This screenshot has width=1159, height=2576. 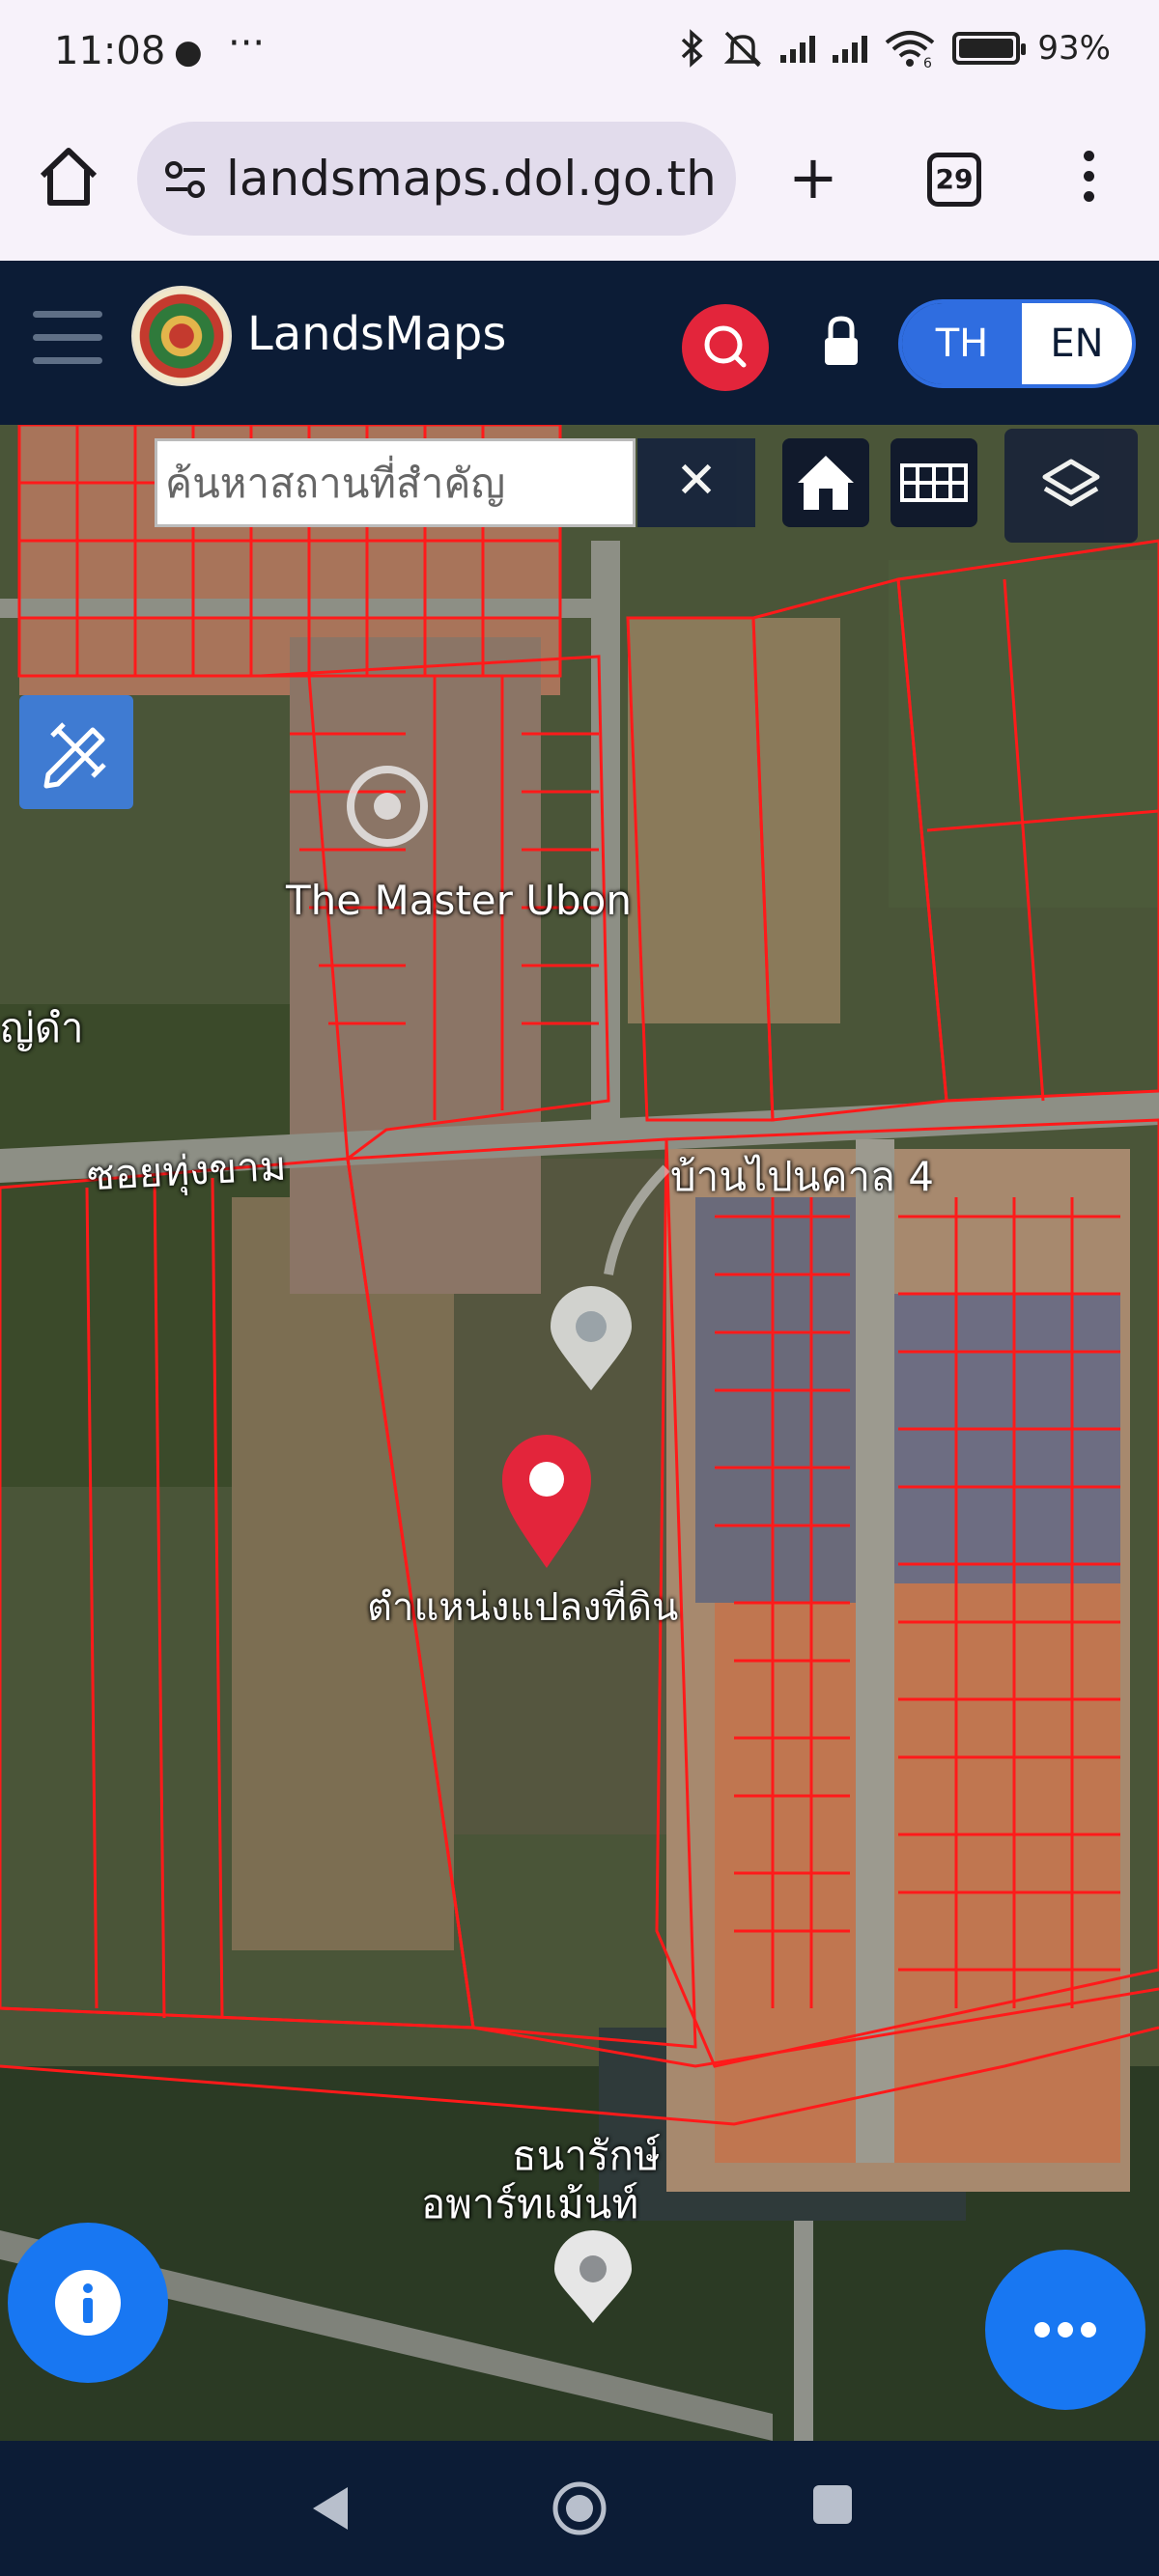 I want to click on layers-button, so click(x=1071, y=486).